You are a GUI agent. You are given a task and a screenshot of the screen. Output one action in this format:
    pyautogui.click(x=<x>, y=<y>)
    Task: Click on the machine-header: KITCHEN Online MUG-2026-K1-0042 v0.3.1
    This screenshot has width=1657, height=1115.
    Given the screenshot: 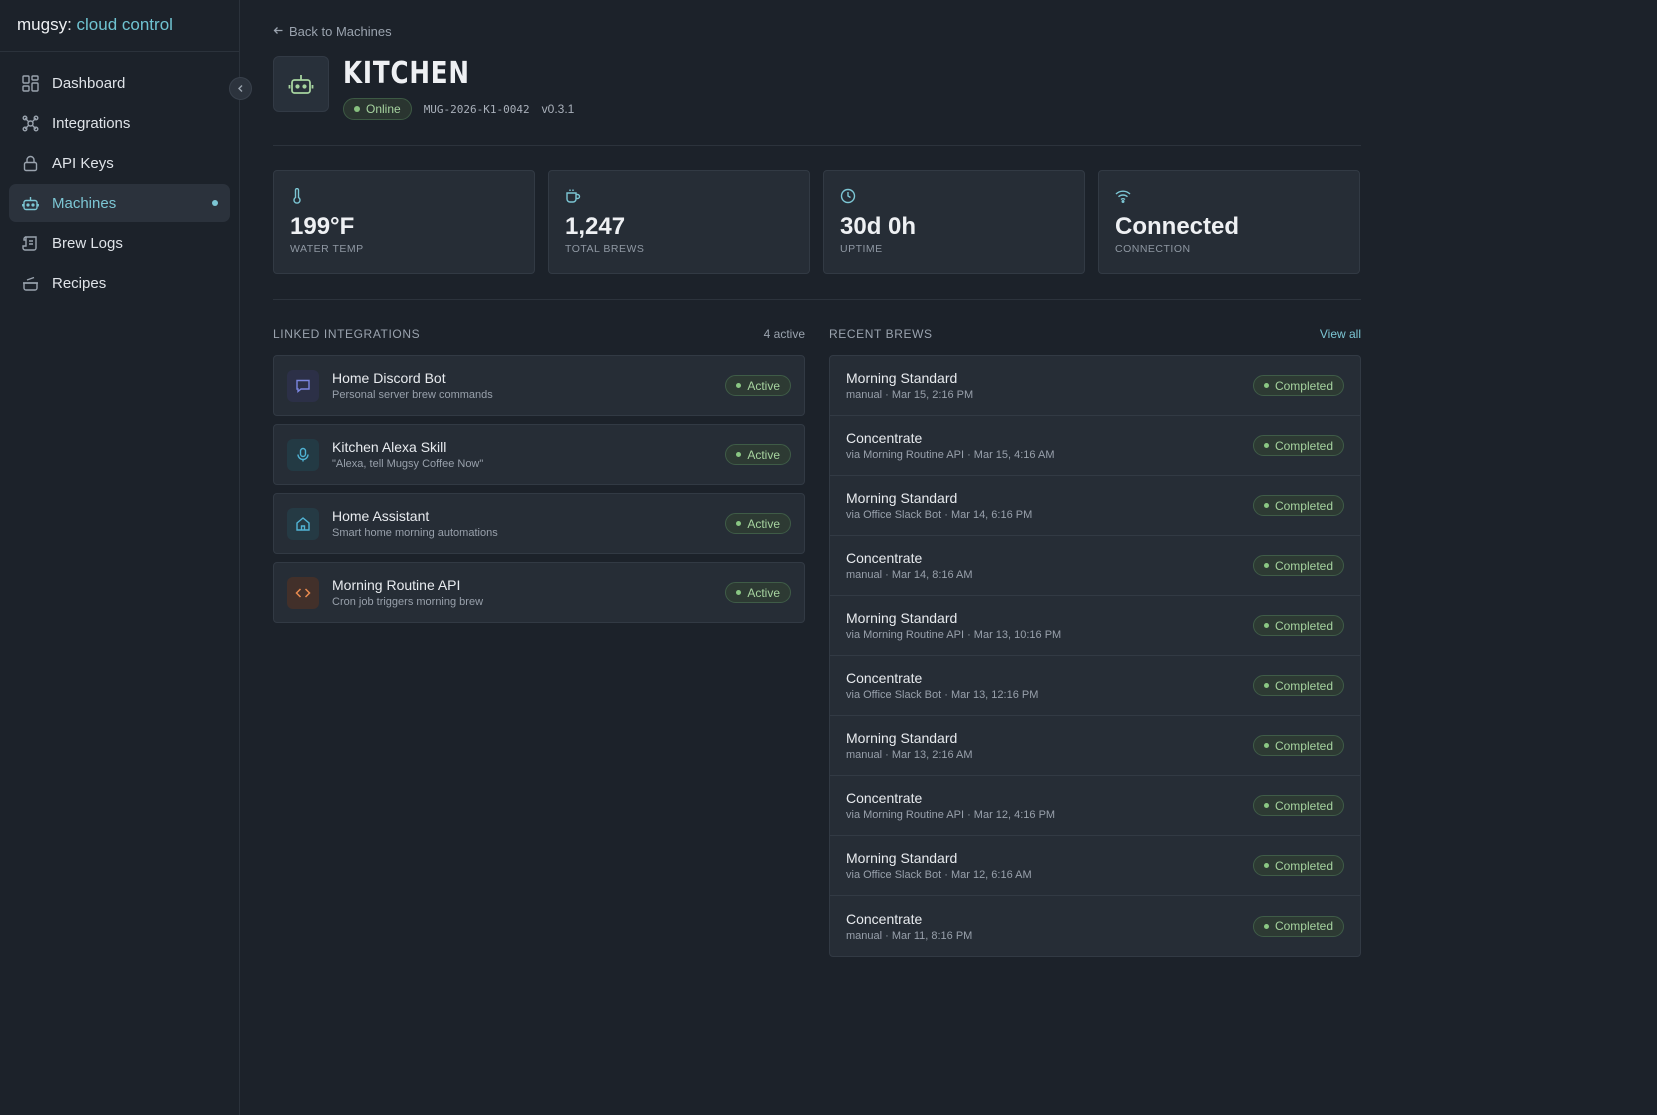 What is the action you would take?
    pyautogui.click(x=817, y=101)
    